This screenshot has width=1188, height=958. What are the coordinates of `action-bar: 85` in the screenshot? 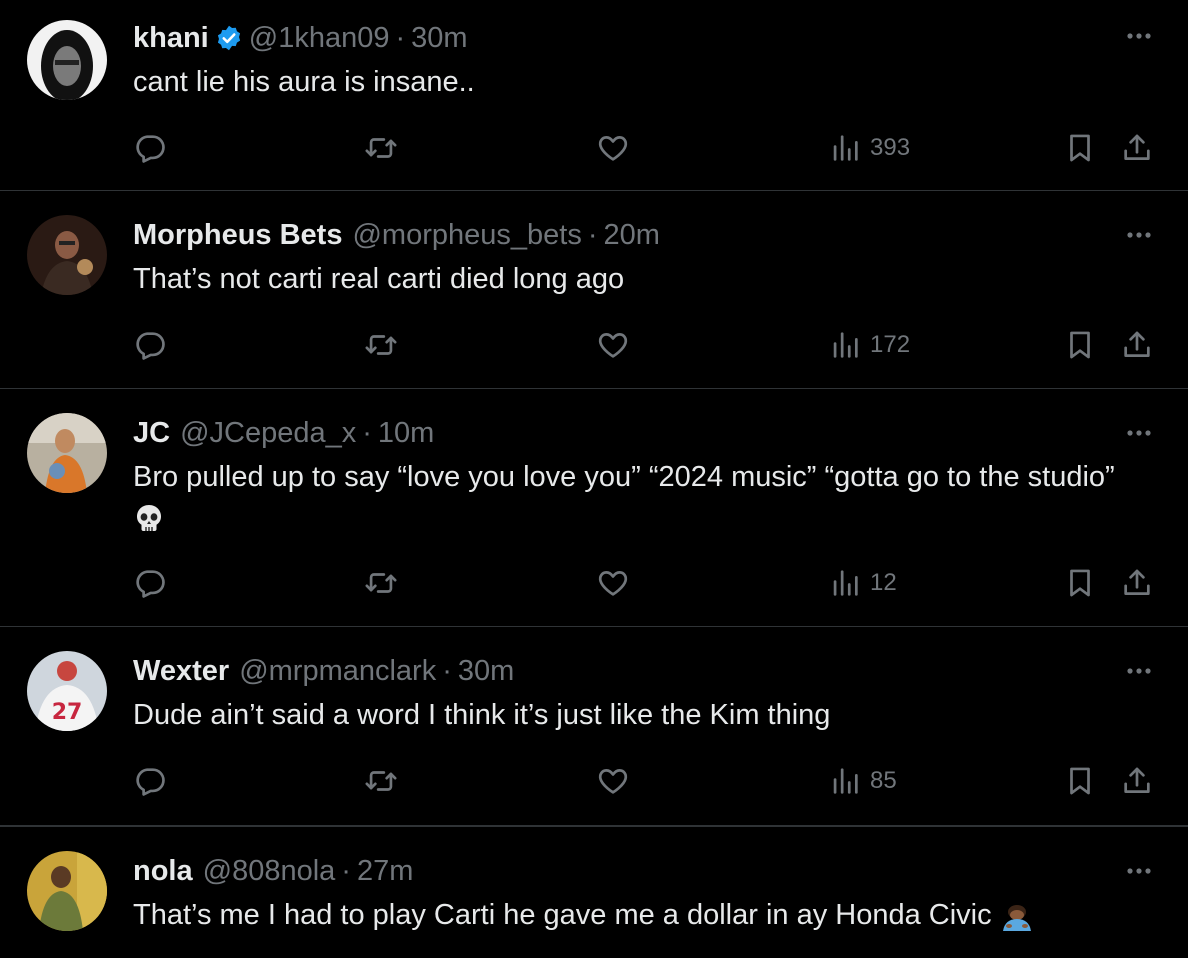 It's located at (645, 781).